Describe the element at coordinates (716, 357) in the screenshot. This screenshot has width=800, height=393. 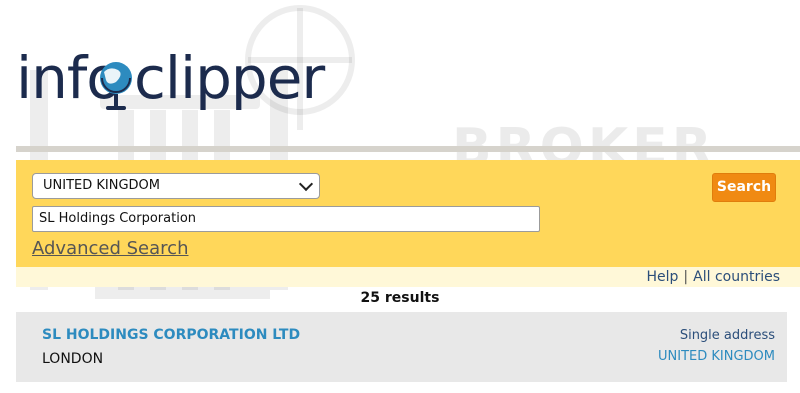
I see `result-country-link: UNITED KINGDOM` at that location.